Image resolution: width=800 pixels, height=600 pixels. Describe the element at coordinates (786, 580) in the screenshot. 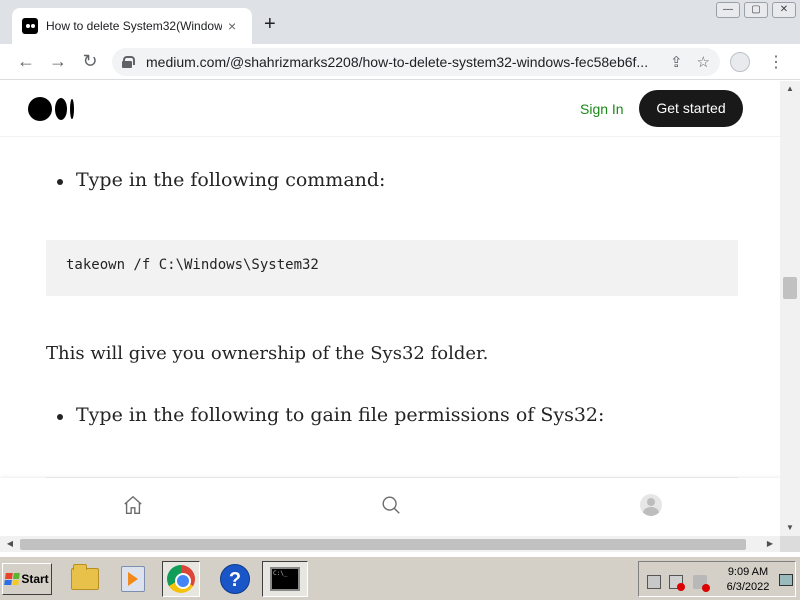

I see `show-desktop-icon` at that location.